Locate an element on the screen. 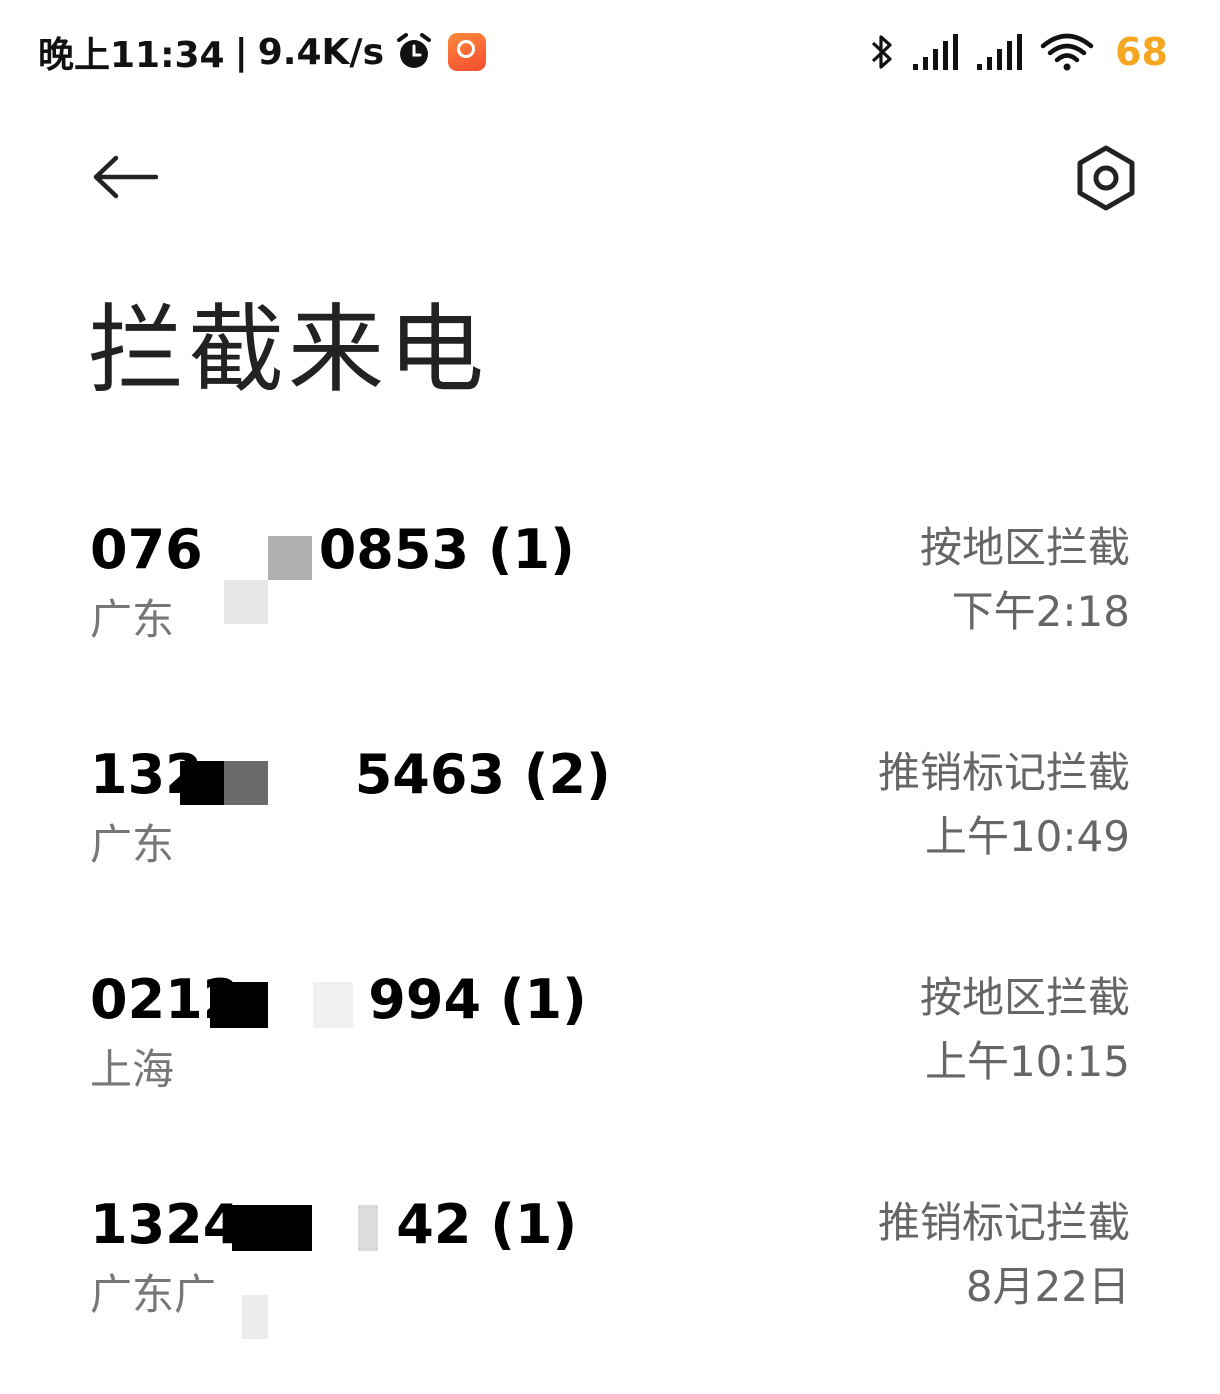 The width and height of the screenshot is (1220, 1394). status-time: 晚上11:34 is located at coordinates (131, 55).